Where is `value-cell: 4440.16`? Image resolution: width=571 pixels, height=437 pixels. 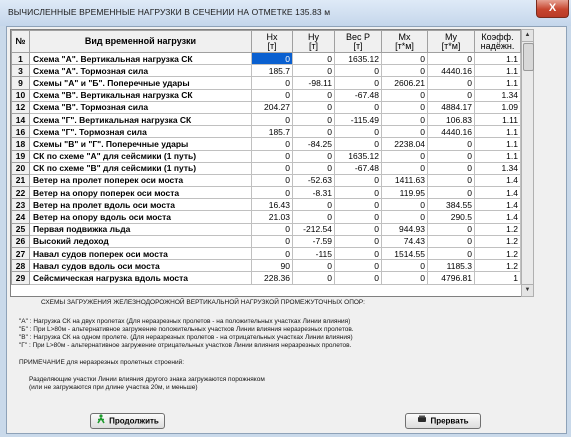 value-cell: 4440.16 is located at coordinates (451, 132).